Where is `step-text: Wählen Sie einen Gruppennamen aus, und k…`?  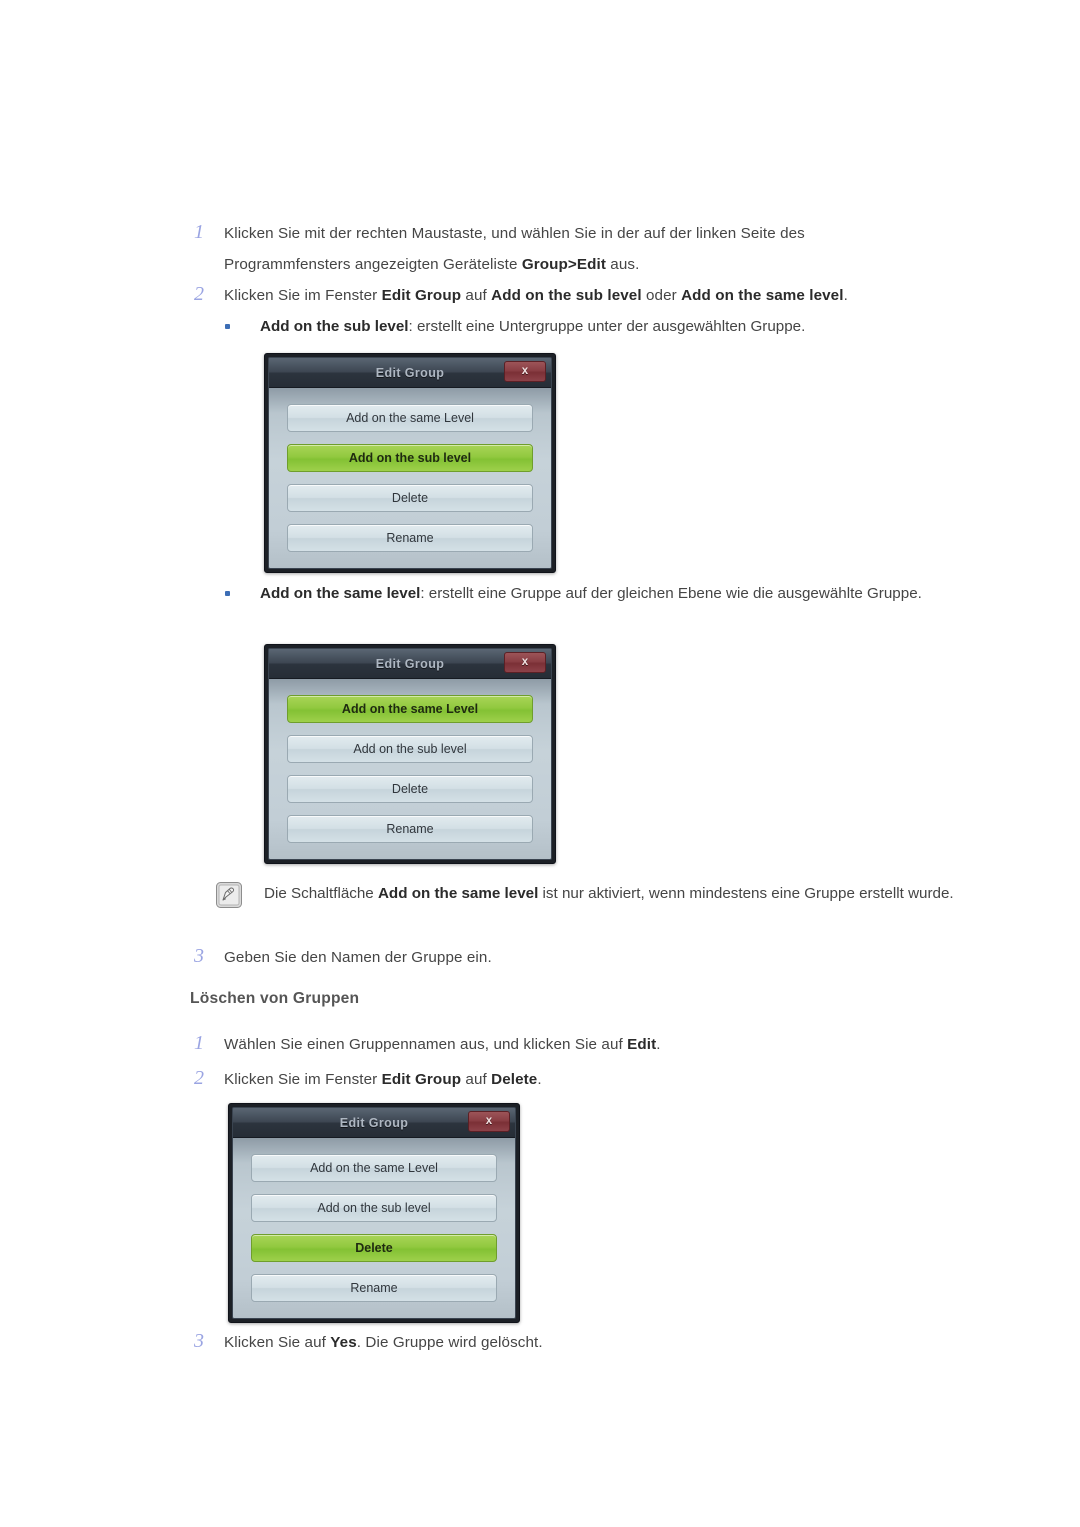 step-text: Wählen Sie einen Gruppennamen aus, und k… is located at coordinates (442, 1044).